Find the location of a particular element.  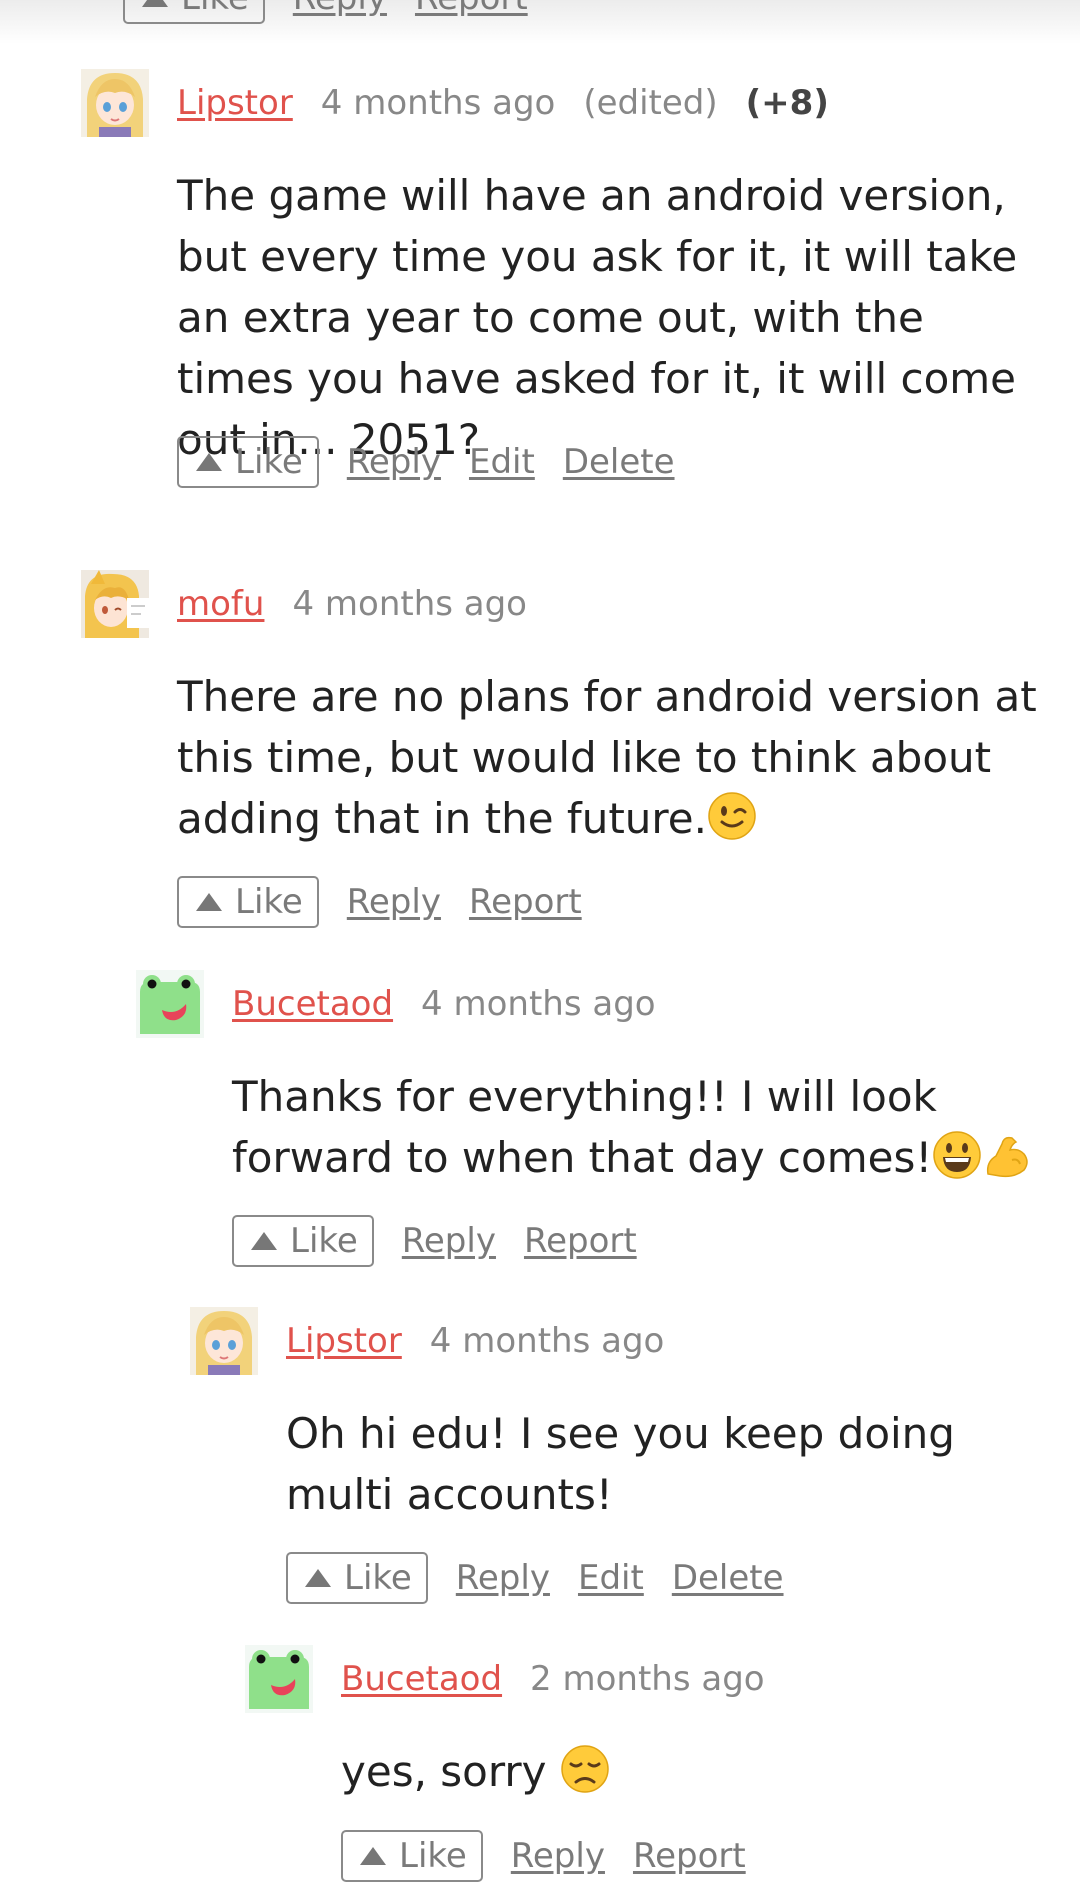

grinning-face-icon is located at coordinates (957, 1155).